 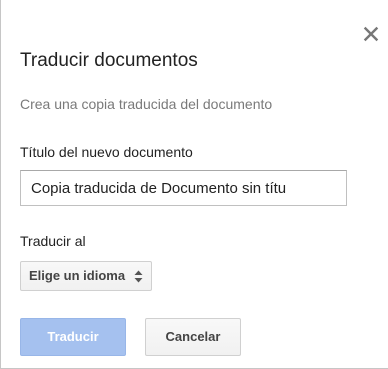 I want to click on up-down-arrows-icon, so click(x=138, y=276).